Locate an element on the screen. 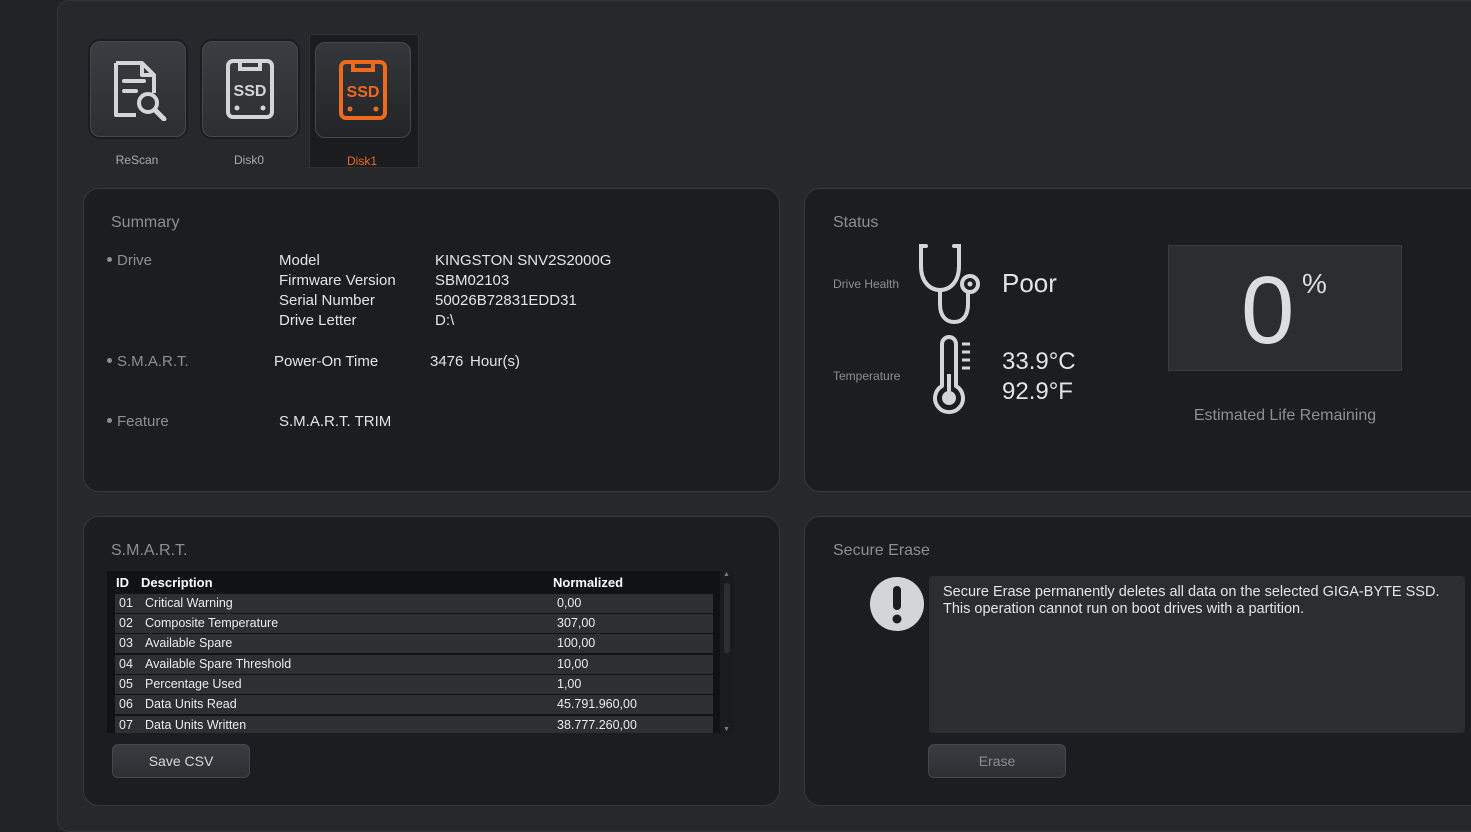 The height and width of the screenshot is (832, 1471). rescan-label: ReScan is located at coordinates (137, 160).